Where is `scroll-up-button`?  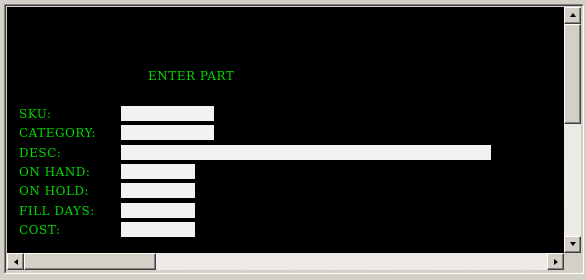
scroll-up-button is located at coordinates (572, 15).